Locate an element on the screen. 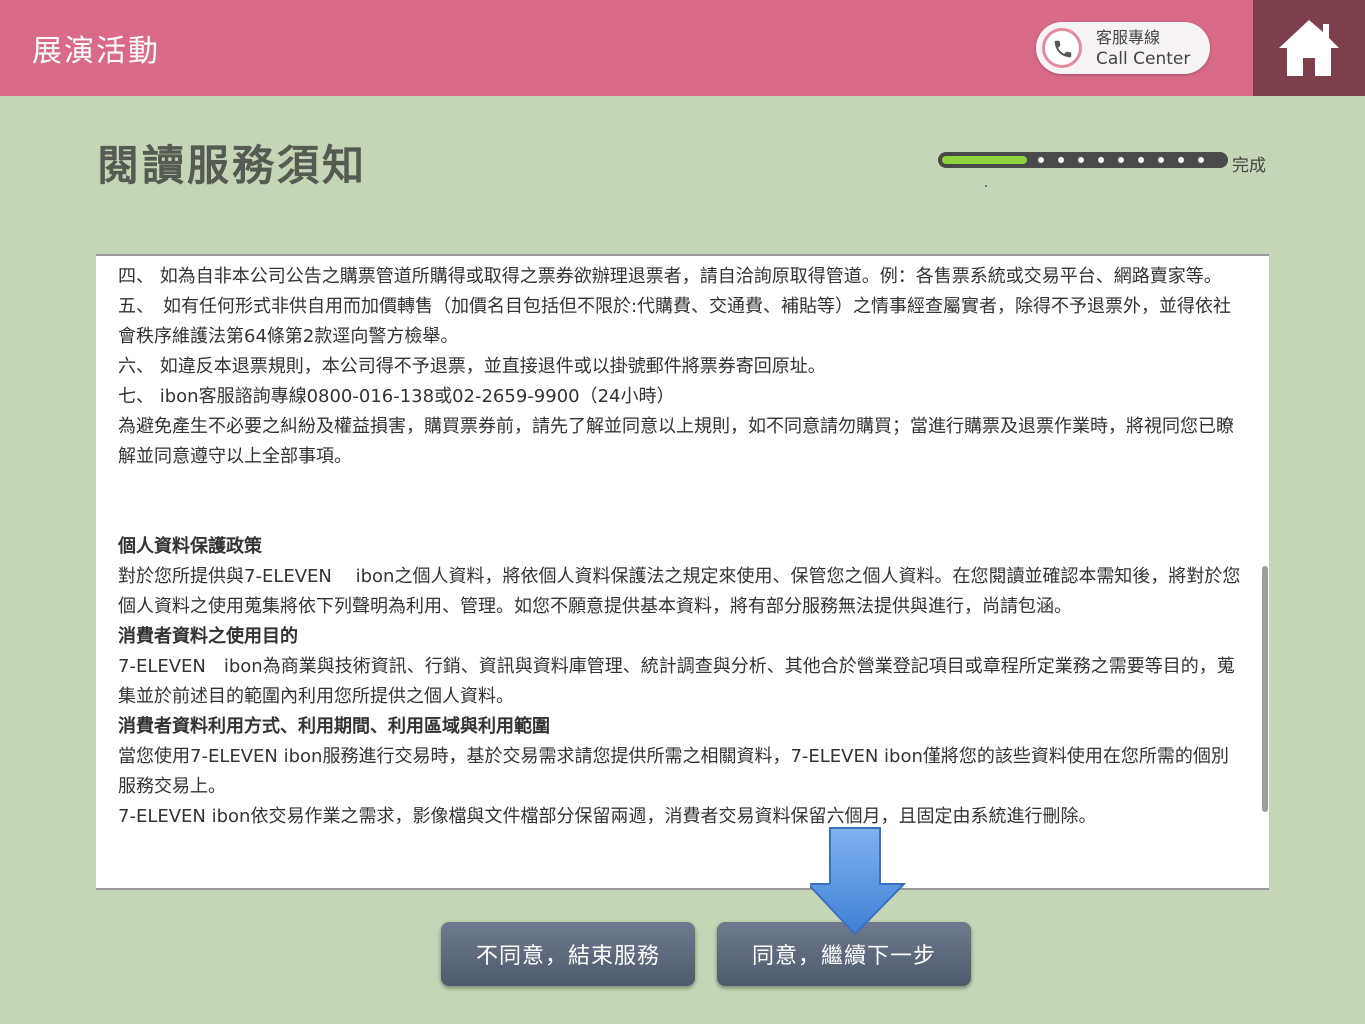  notice-scrollbar is located at coordinates (1265, 689).